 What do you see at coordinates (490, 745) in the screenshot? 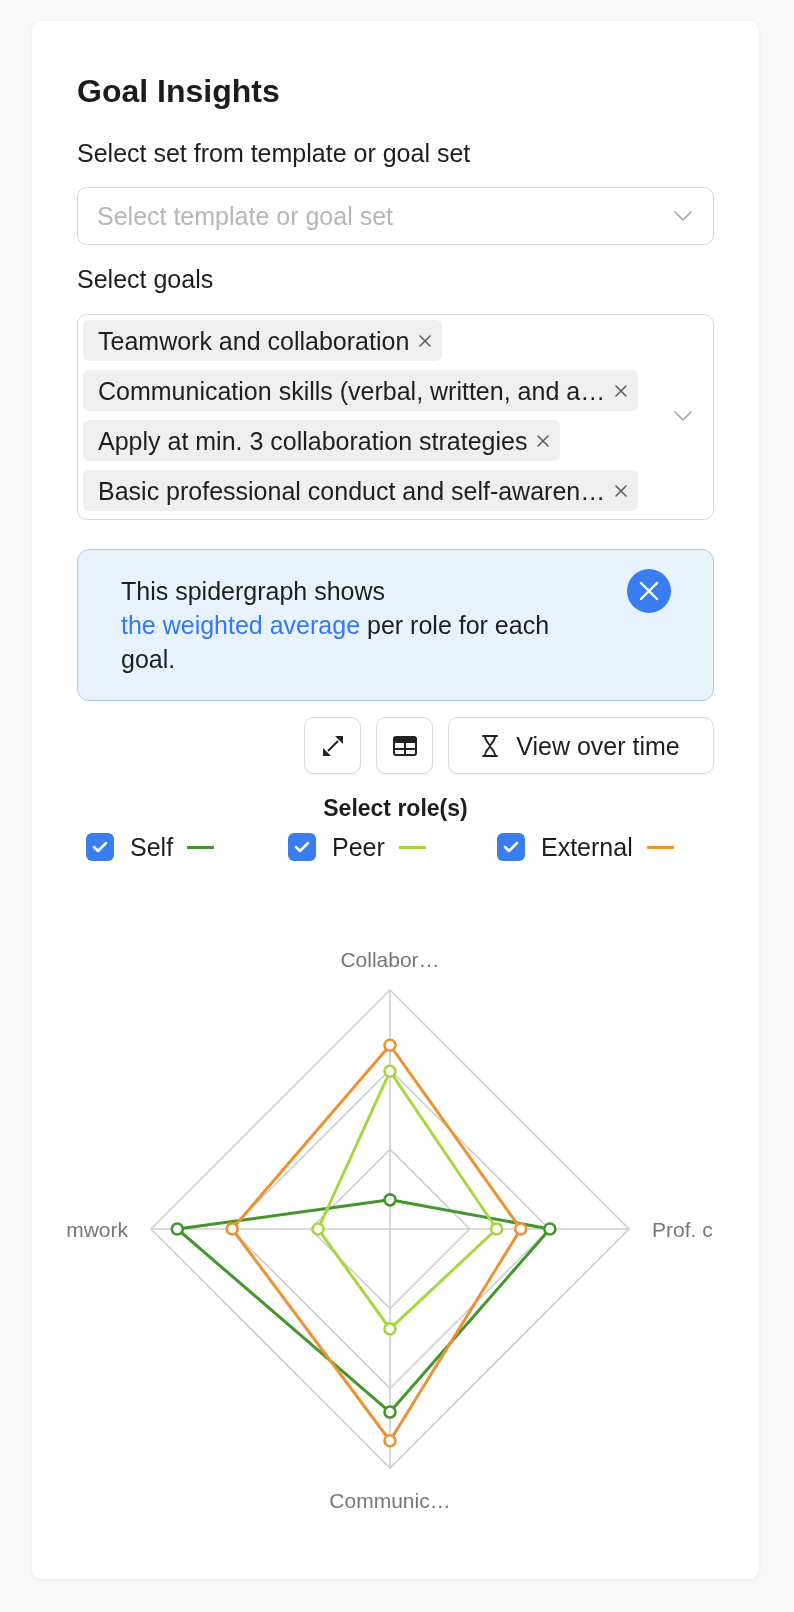
I see `hourglass-icon` at bounding box center [490, 745].